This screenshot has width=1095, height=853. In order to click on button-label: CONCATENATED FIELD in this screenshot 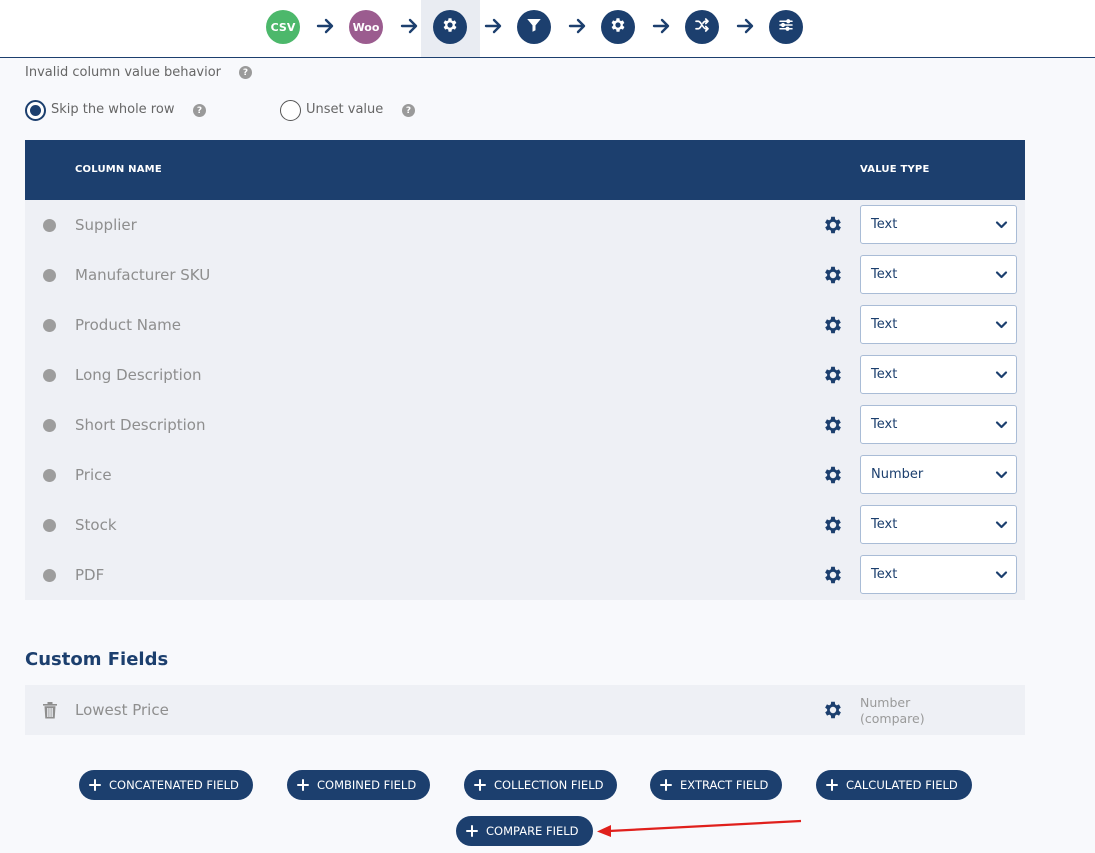, I will do `click(174, 785)`.